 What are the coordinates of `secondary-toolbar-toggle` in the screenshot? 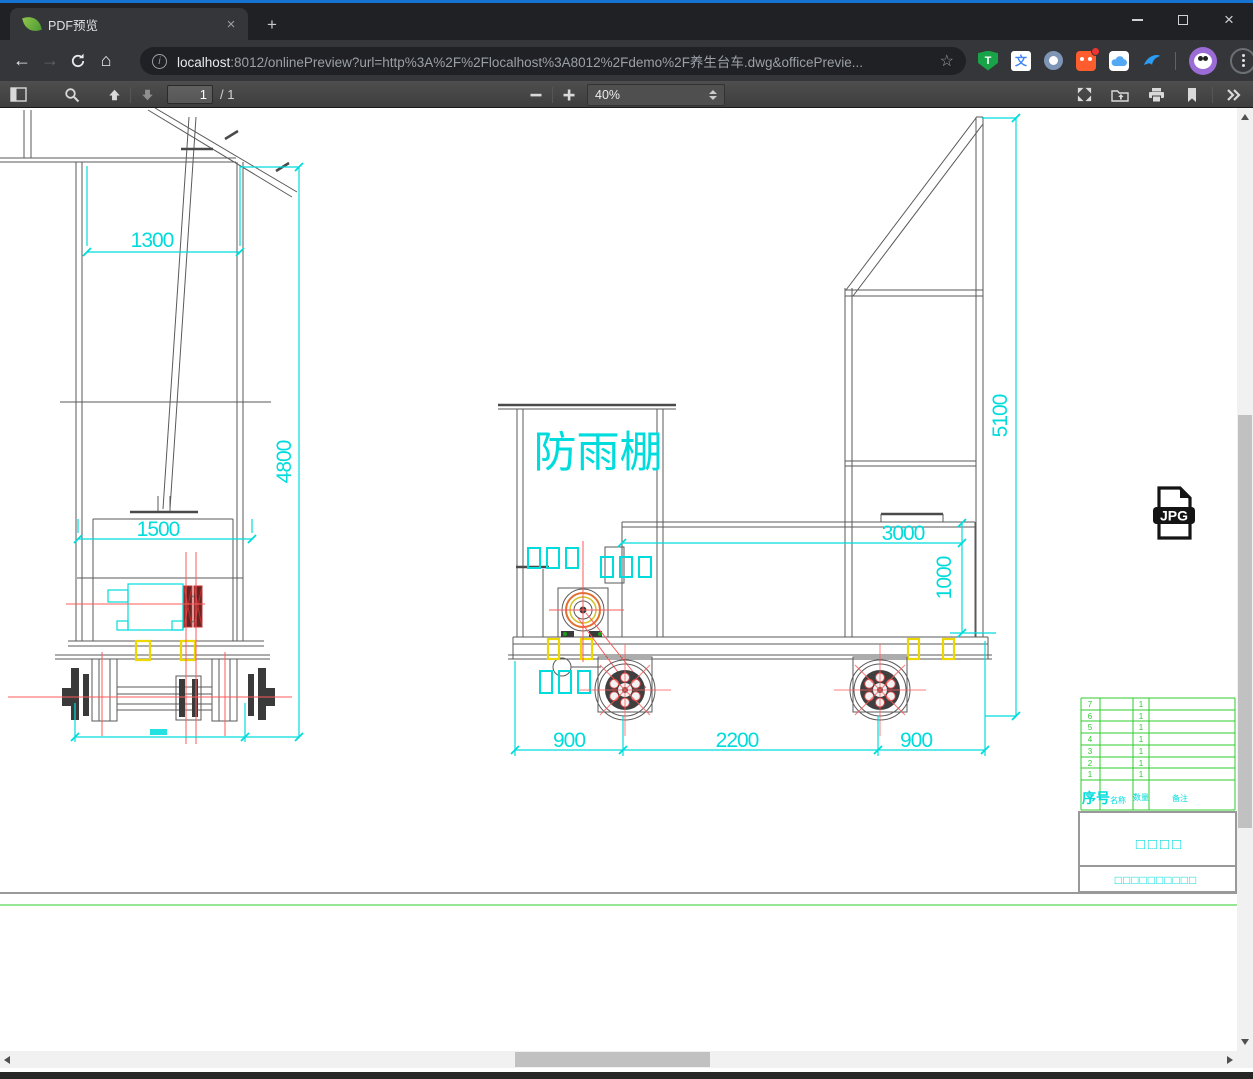 It's located at (1233, 95).